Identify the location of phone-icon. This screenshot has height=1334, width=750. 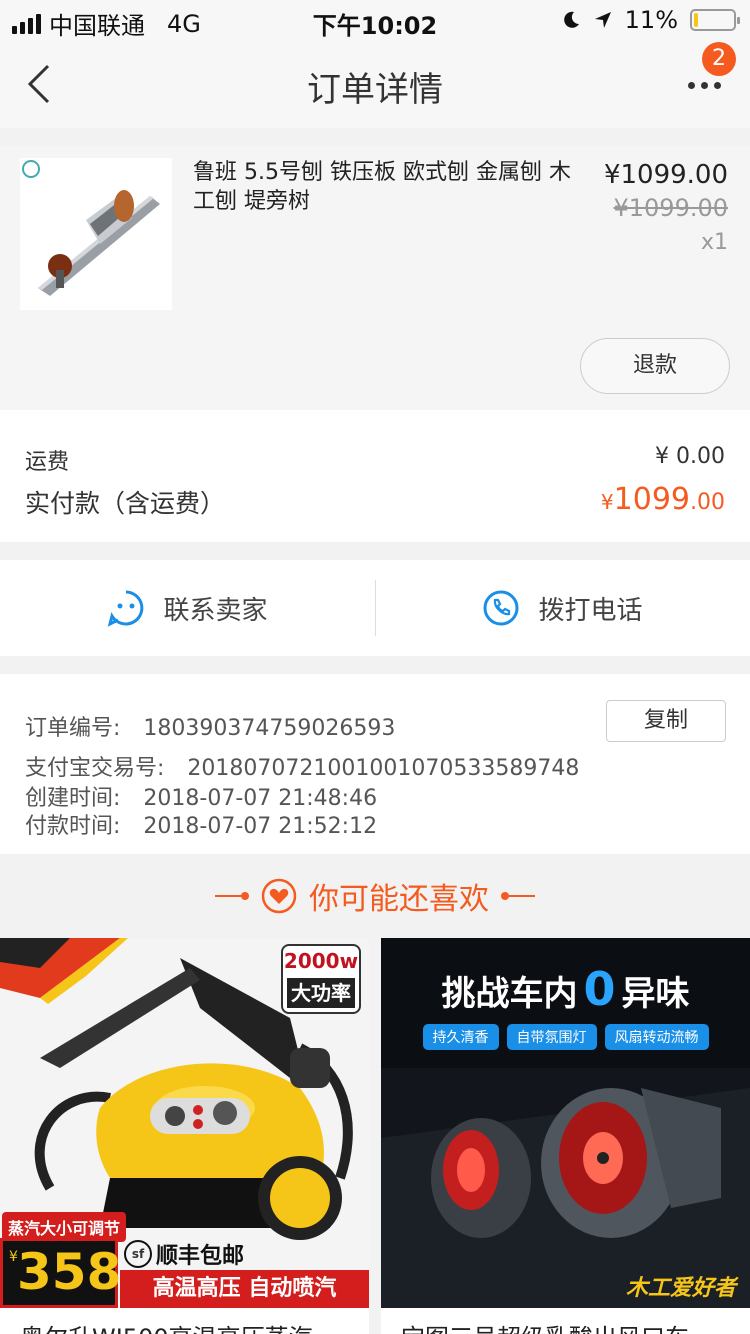
(501, 608).